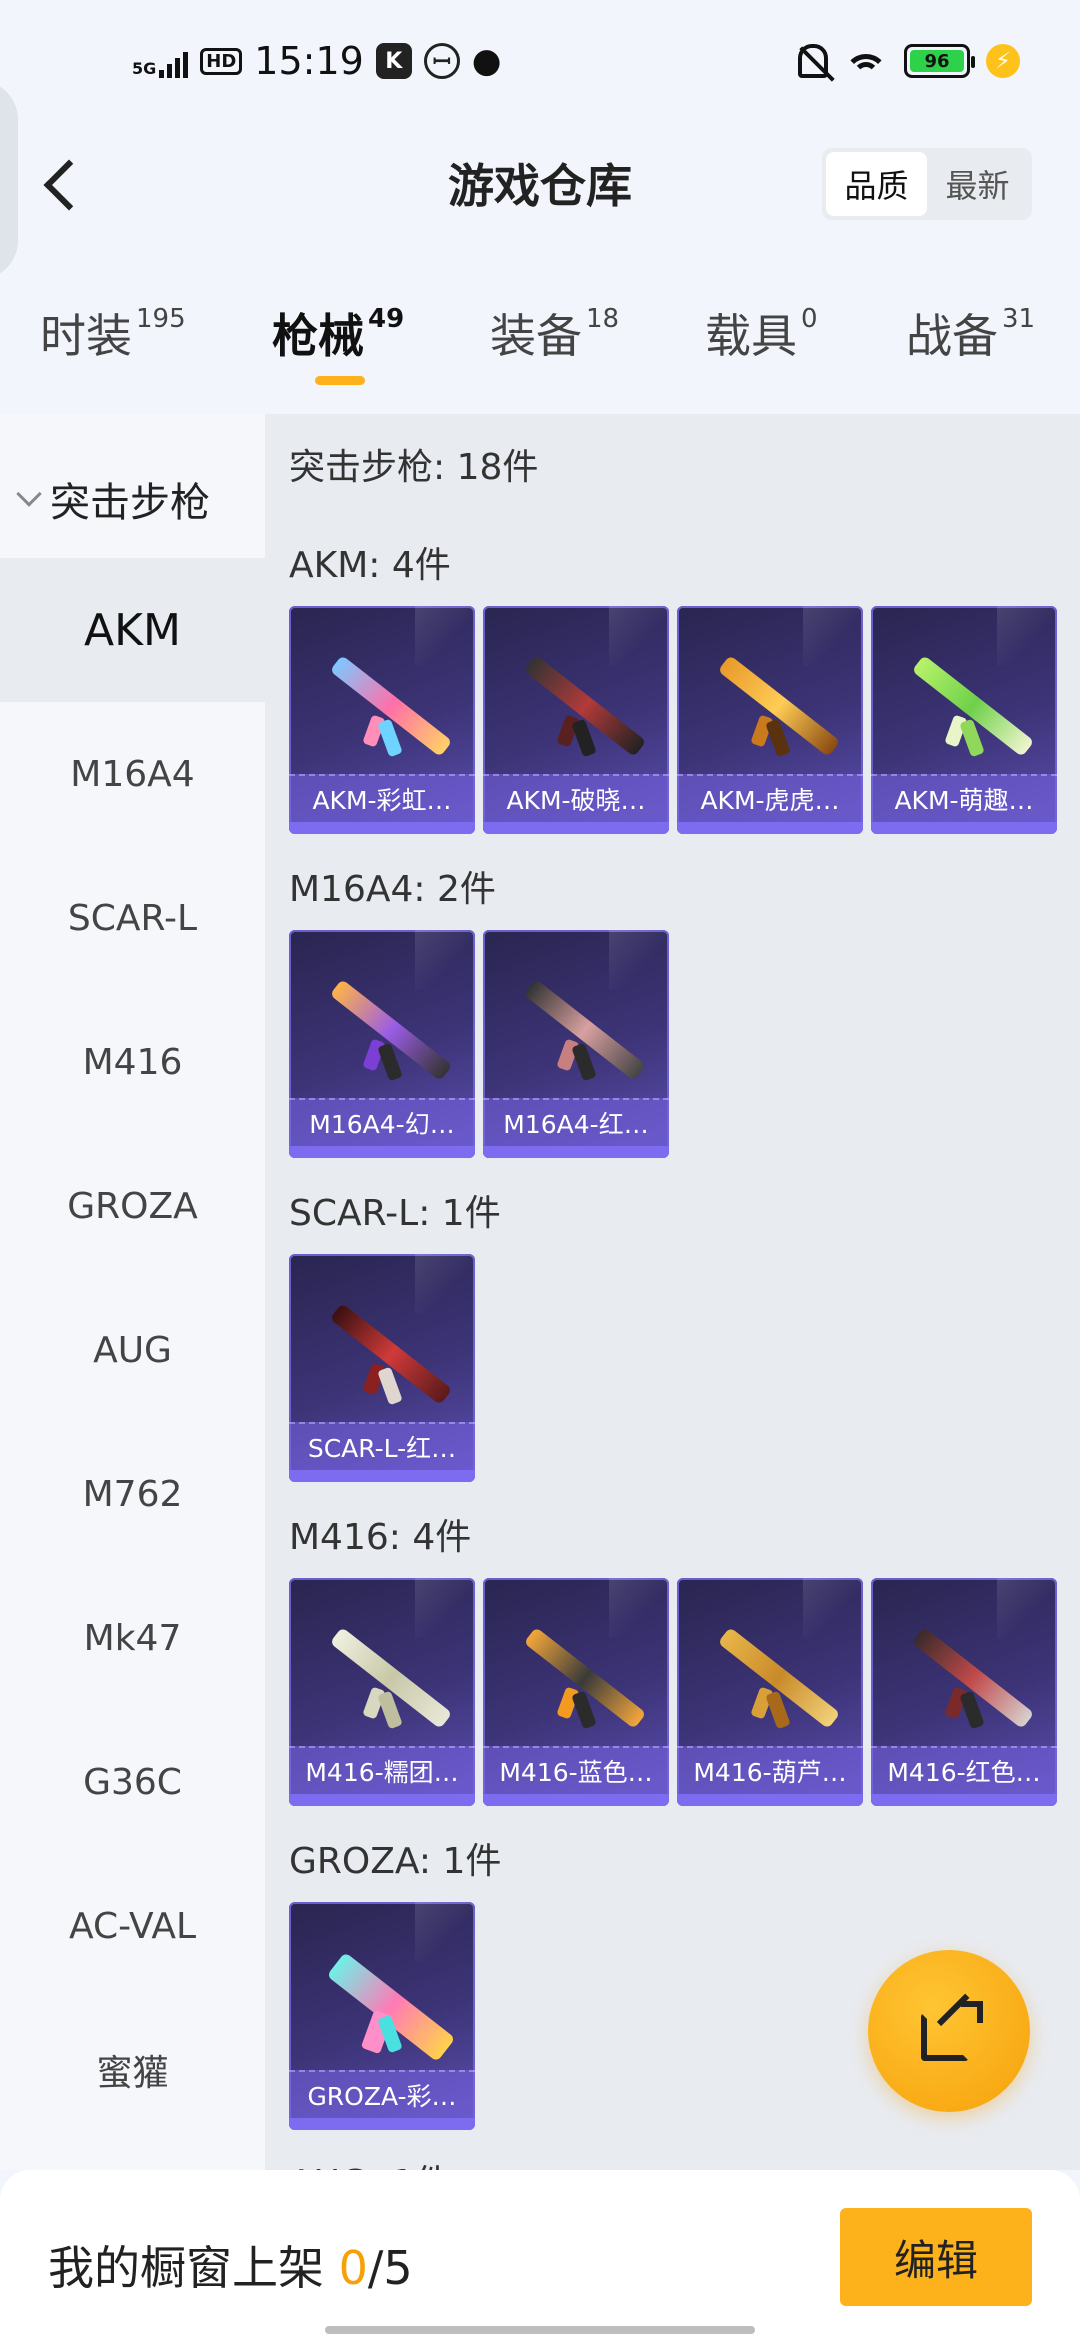 This screenshot has height=2340, width=1080. What do you see at coordinates (380, 1537) in the screenshot?
I see `group-title-m416: M416: 4件` at bounding box center [380, 1537].